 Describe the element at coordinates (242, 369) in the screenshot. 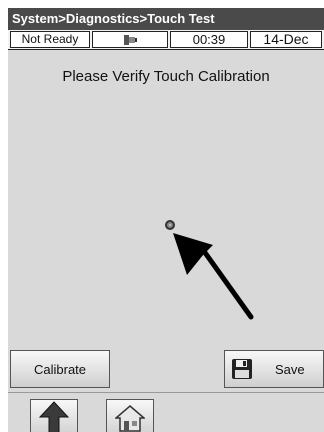

I see `floppy-disk-icon` at that location.